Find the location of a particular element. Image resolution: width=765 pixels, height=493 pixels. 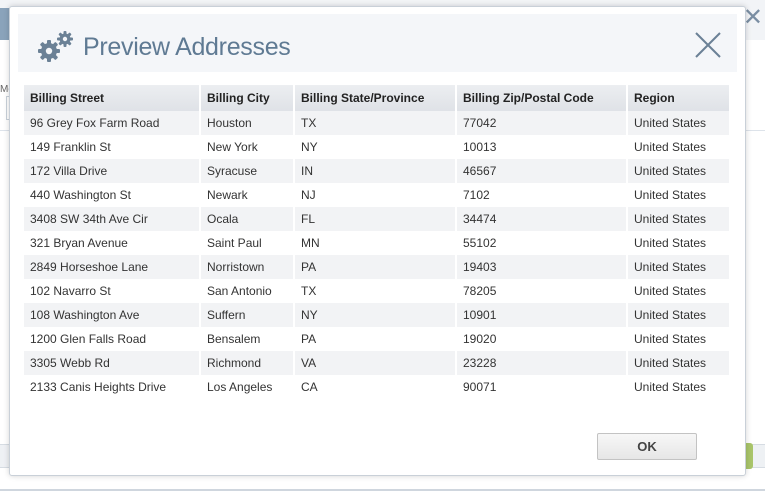

table-cell: 108 Washington Ave is located at coordinates (112, 315).